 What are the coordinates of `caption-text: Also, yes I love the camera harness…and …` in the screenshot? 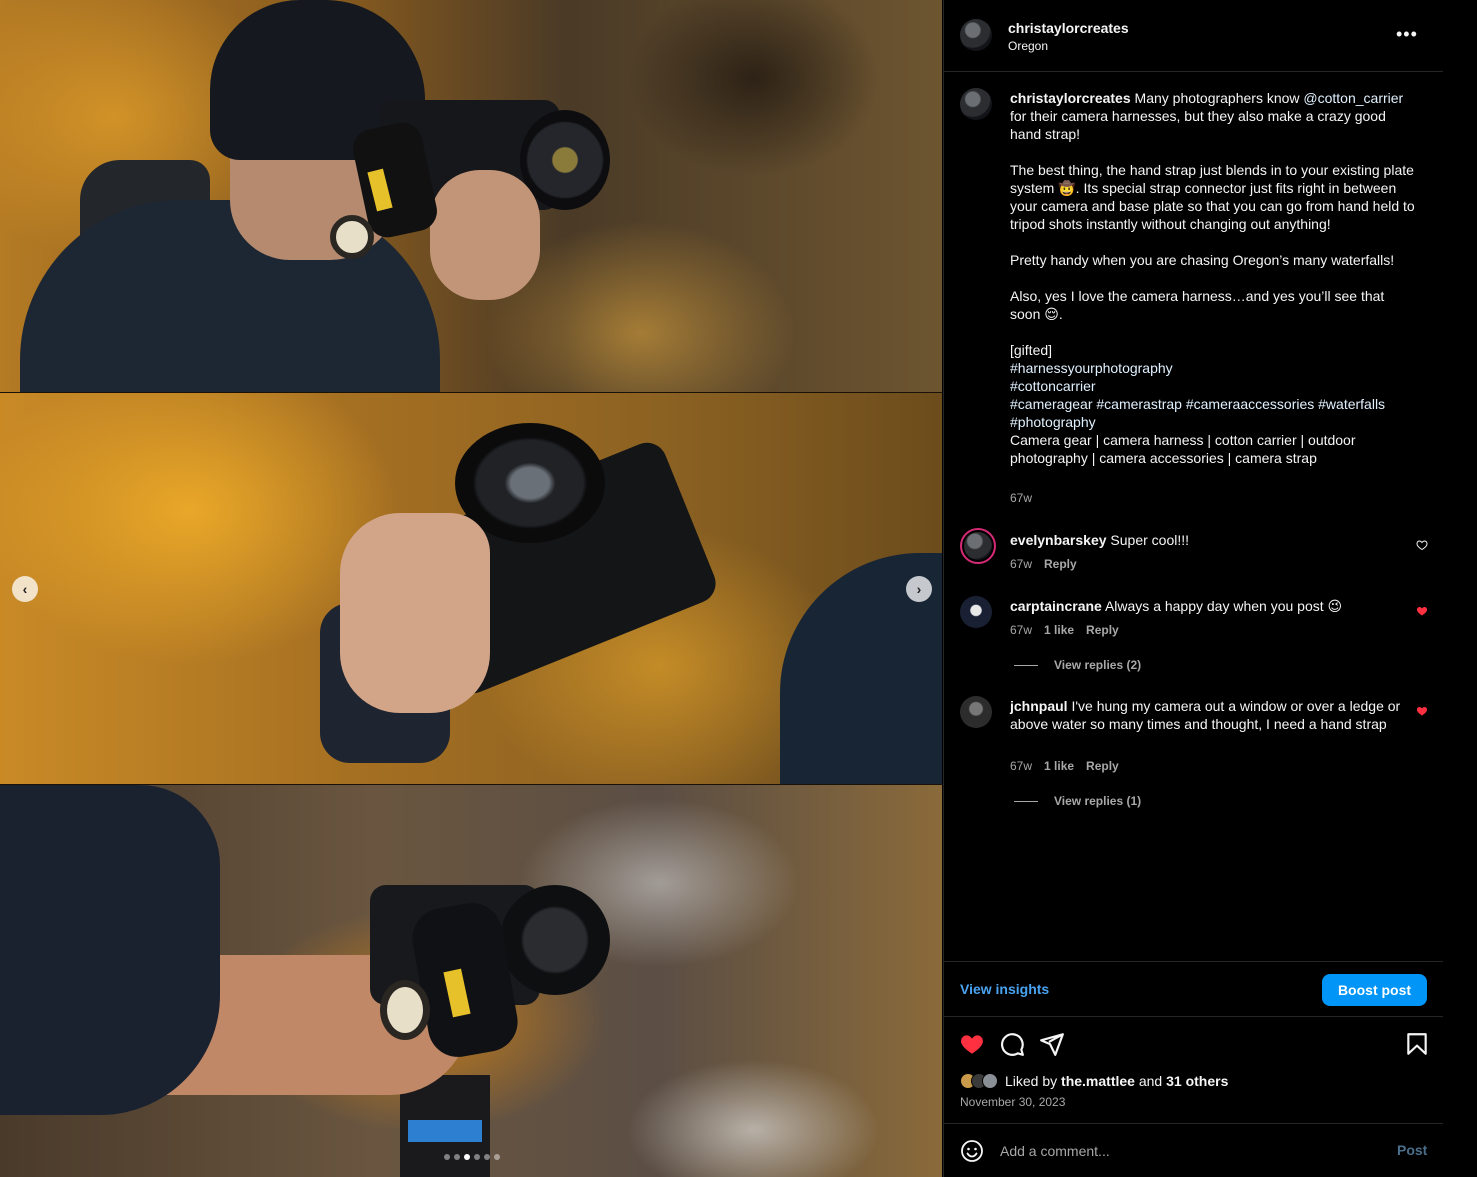 It's located at (1197, 305).